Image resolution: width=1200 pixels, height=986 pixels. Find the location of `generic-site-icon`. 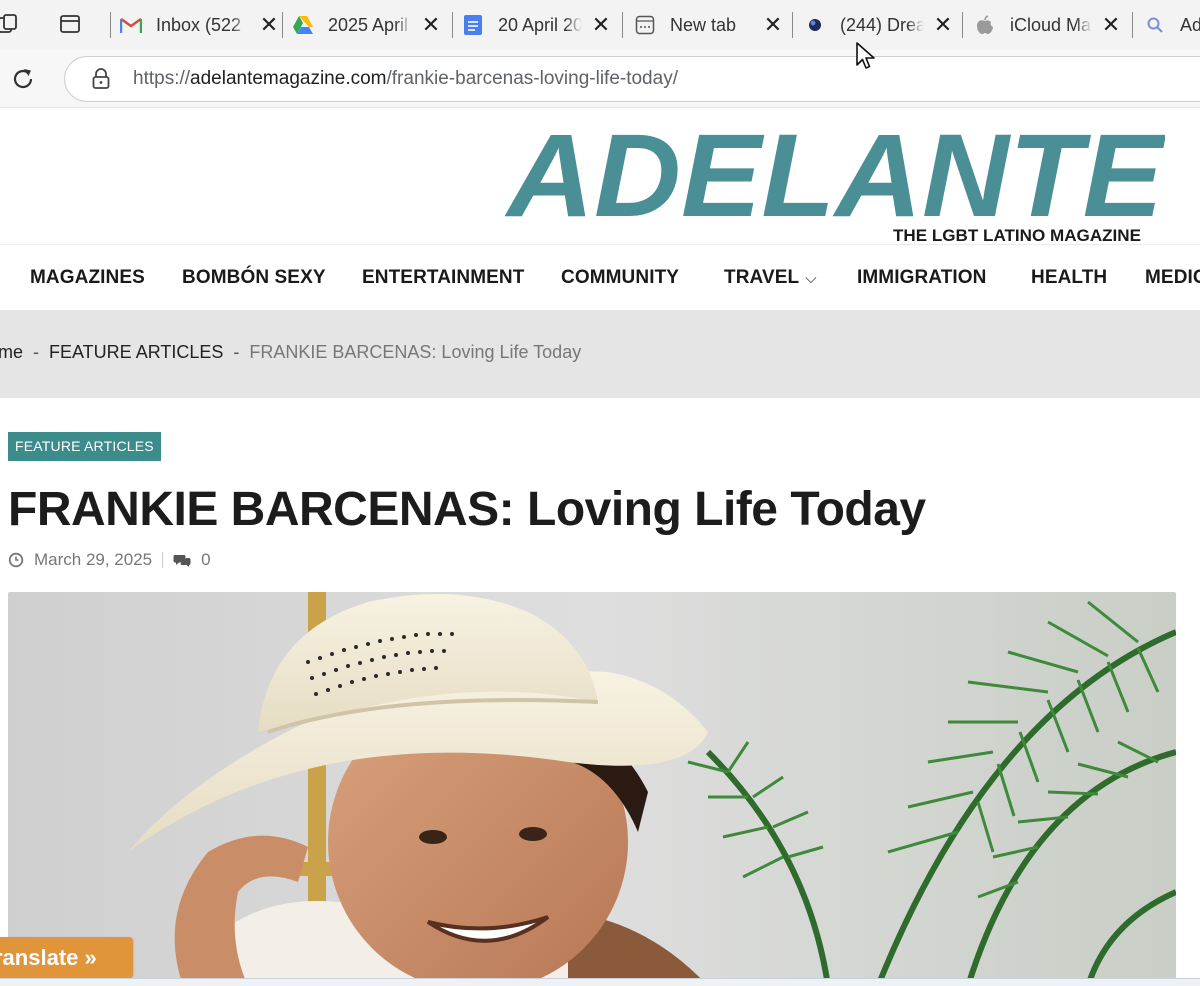

generic-site-icon is located at coordinates (815, 25).